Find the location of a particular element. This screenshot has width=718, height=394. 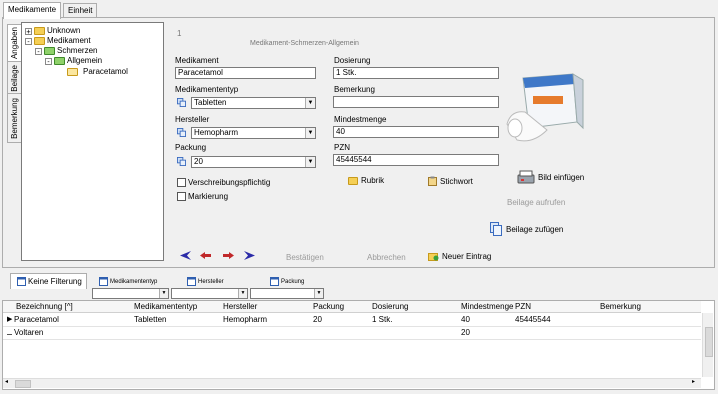

scroll-right-icon: ▸ is located at coordinates (693, 381).